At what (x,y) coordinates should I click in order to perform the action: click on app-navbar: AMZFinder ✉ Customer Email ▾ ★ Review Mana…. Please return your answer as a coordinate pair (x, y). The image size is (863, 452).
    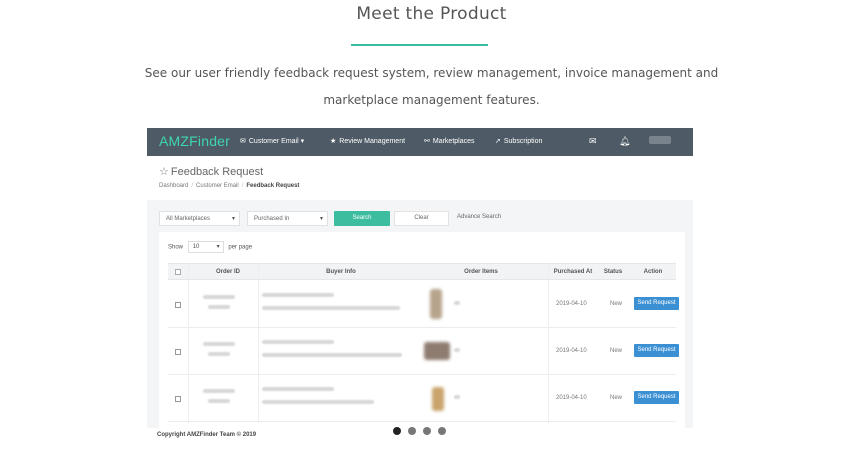
    Looking at the image, I should click on (420, 142).